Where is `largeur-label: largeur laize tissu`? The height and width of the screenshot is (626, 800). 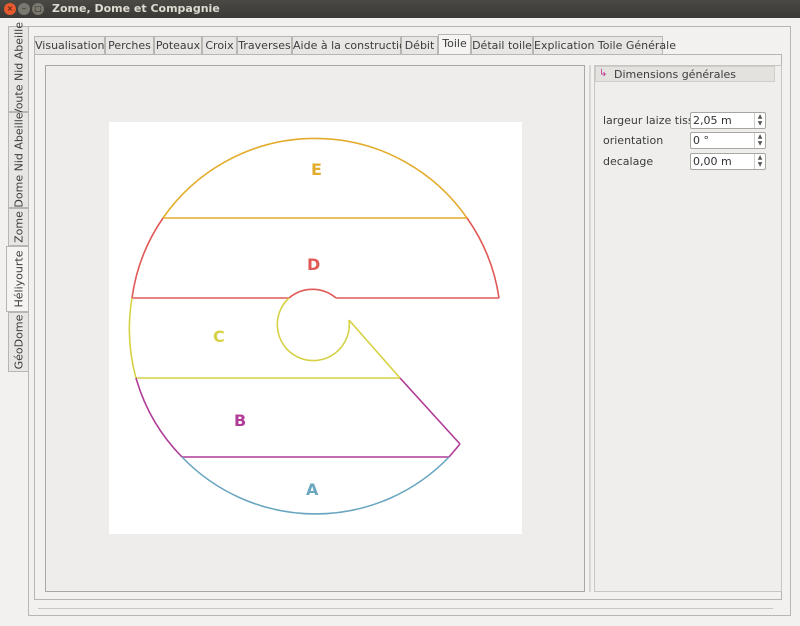
largeur-label: largeur laize tissu is located at coordinates (652, 120).